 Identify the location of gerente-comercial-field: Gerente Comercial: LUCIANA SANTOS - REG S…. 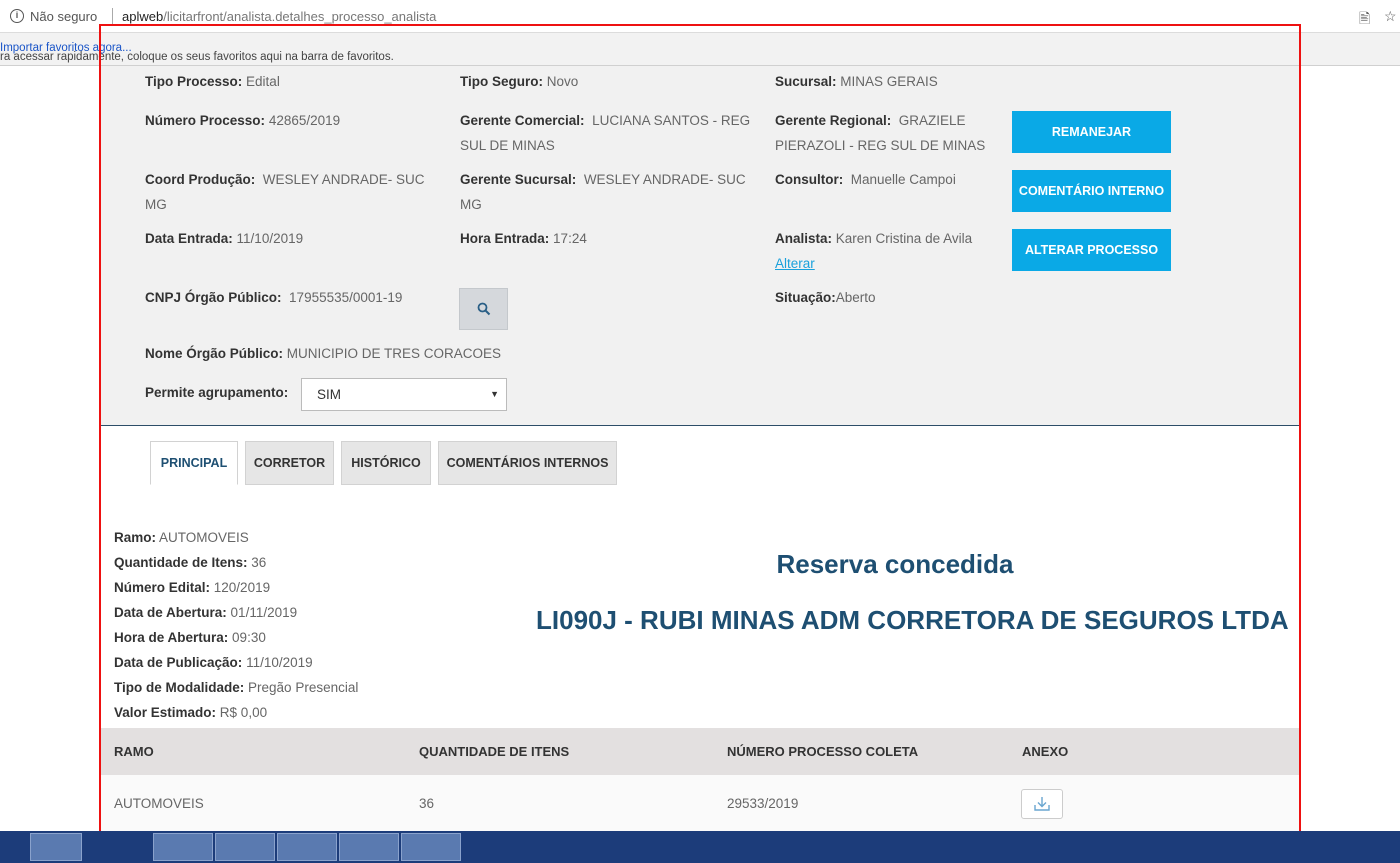
(605, 133).